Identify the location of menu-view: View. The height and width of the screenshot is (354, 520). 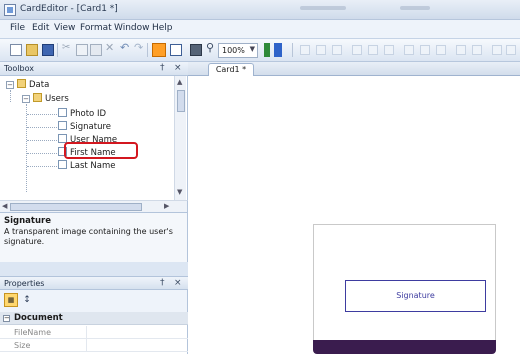
(64, 28).